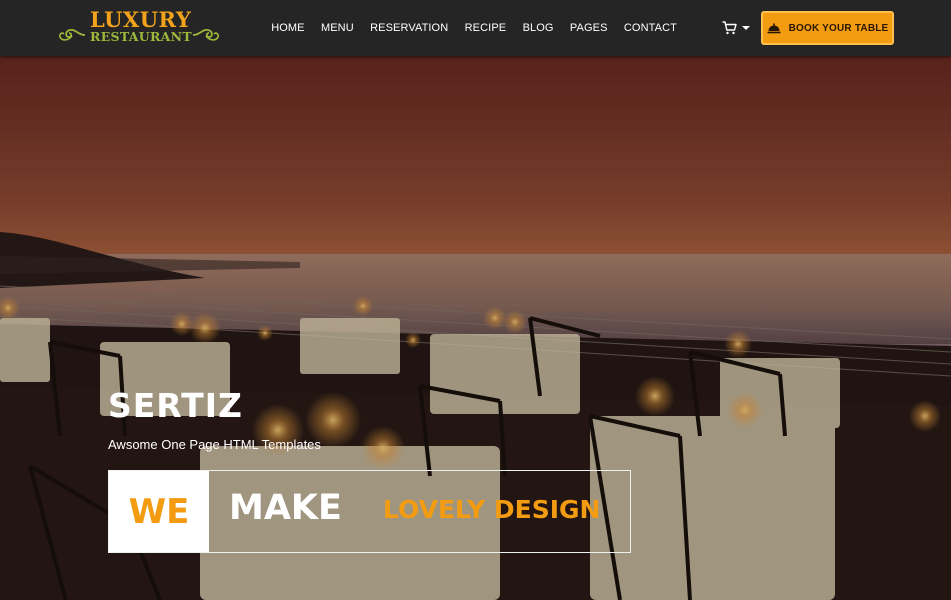 Image resolution: width=951 pixels, height=600 pixels. Describe the element at coordinates (288, 28) in the screenshot. I see `nav-item-home: HOME` at that location.